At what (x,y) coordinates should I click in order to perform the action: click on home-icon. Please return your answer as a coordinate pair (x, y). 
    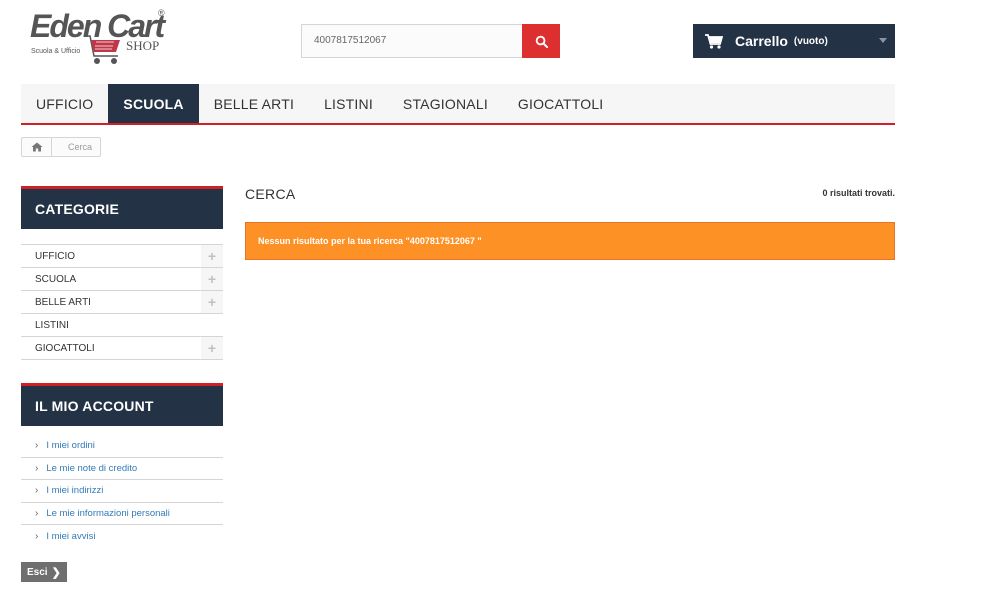
    Looking at the image, I should click on (36, 147).